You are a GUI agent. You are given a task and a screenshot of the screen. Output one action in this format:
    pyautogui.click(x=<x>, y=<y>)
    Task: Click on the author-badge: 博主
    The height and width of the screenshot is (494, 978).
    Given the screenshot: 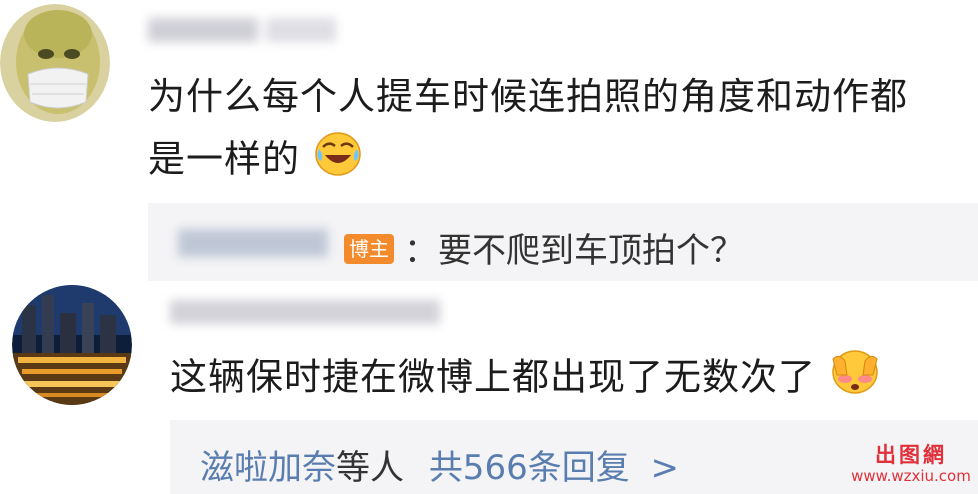 What is the action you would take?
    pyautogui.click(x=369, y=249)
    